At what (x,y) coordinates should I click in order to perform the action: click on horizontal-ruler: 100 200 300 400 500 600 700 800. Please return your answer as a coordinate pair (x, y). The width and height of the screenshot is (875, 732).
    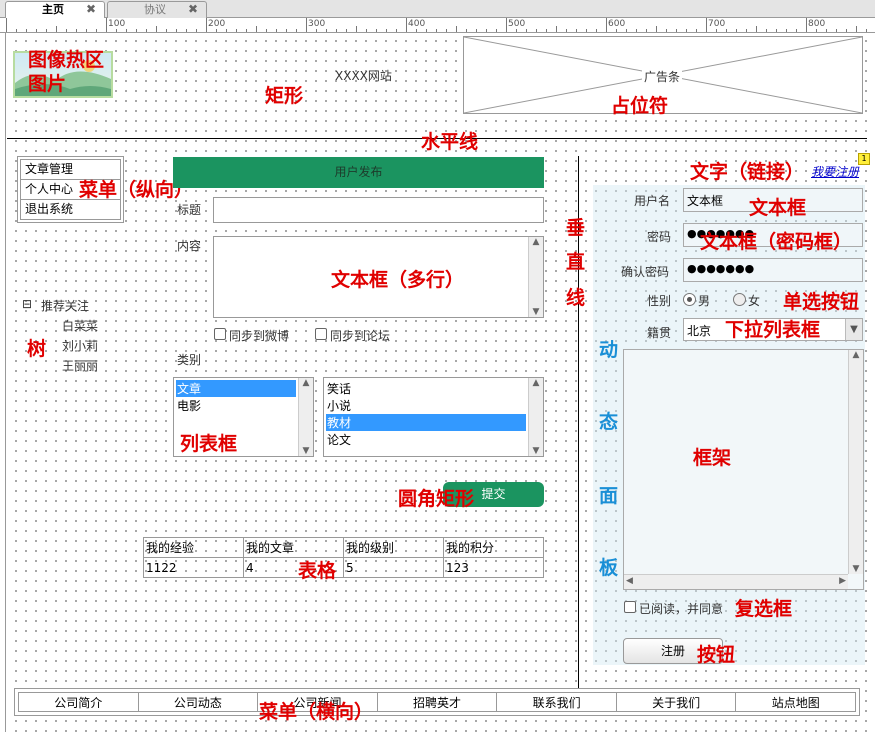
    Looking at the image, I should click on (437, 25).